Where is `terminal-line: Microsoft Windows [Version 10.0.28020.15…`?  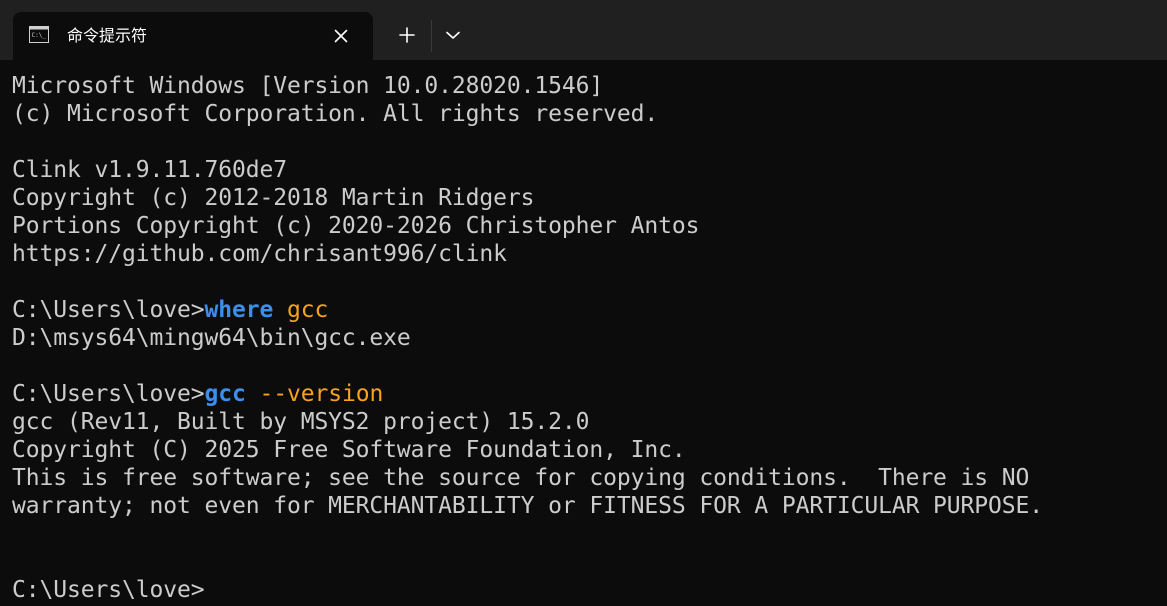 terminal-line: Microsoft Windows [Version 10.0.28020.15… is located at coordinates (589, 86).